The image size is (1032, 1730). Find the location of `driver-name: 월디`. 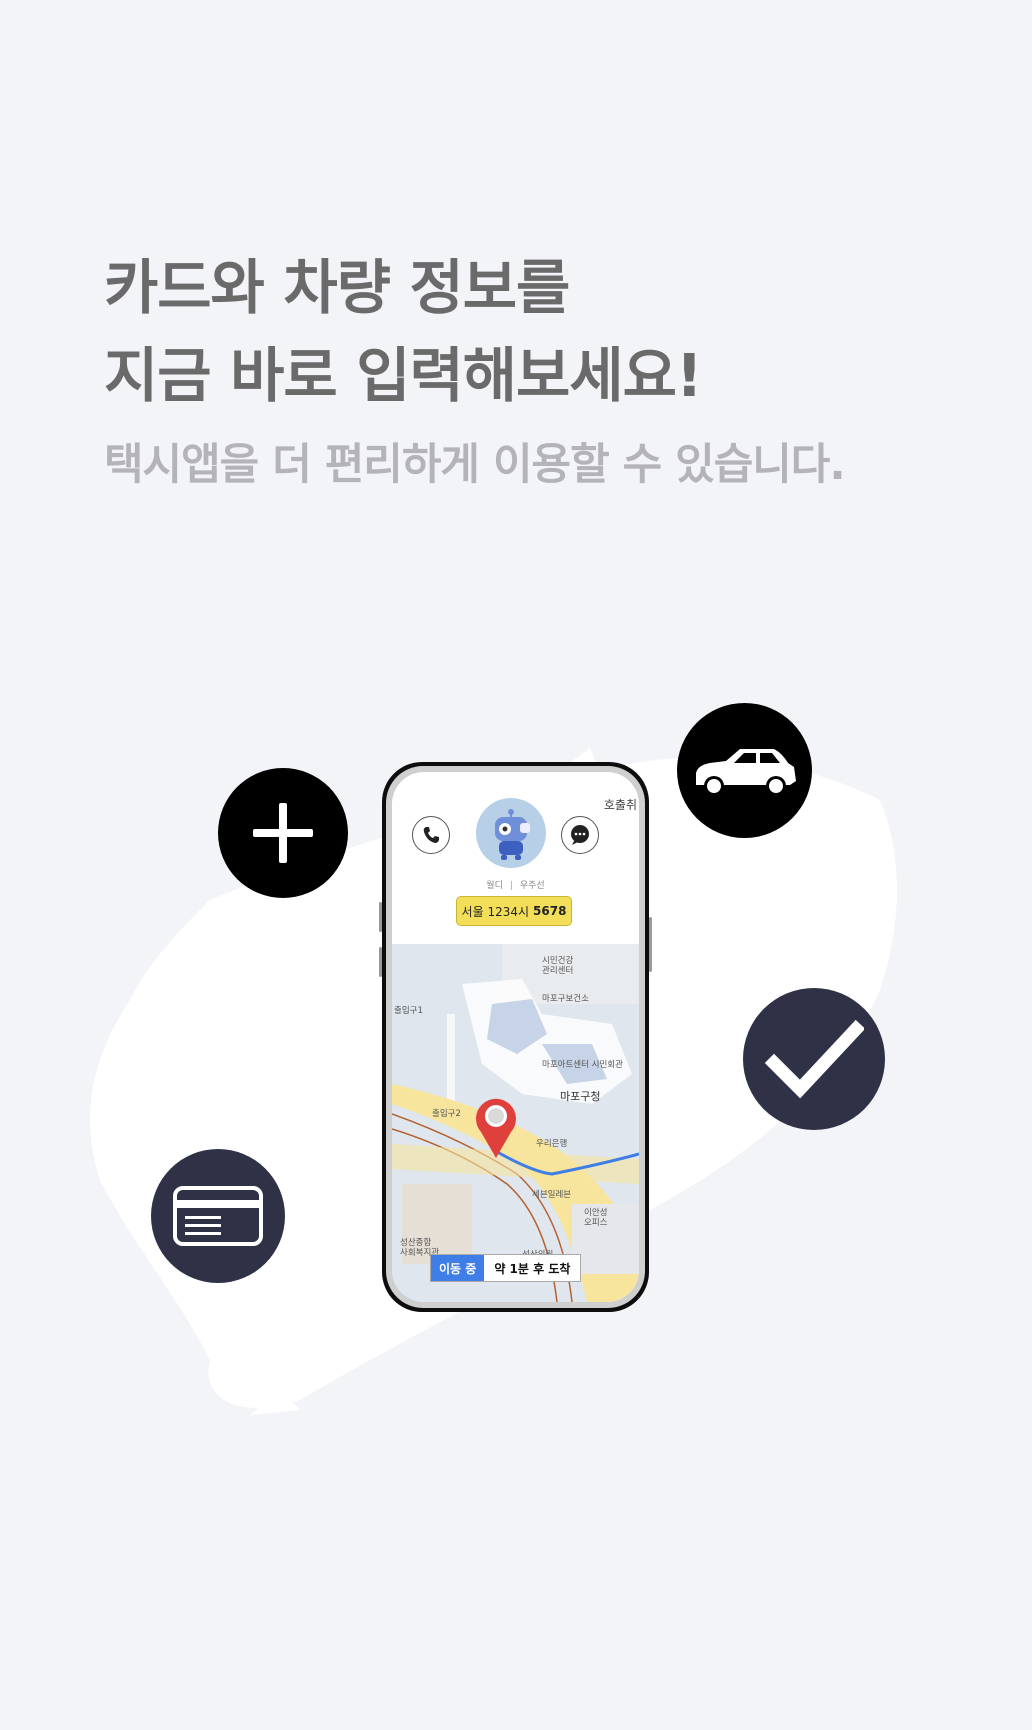

driver-name: 월디 is located at coordinates (494, 886).